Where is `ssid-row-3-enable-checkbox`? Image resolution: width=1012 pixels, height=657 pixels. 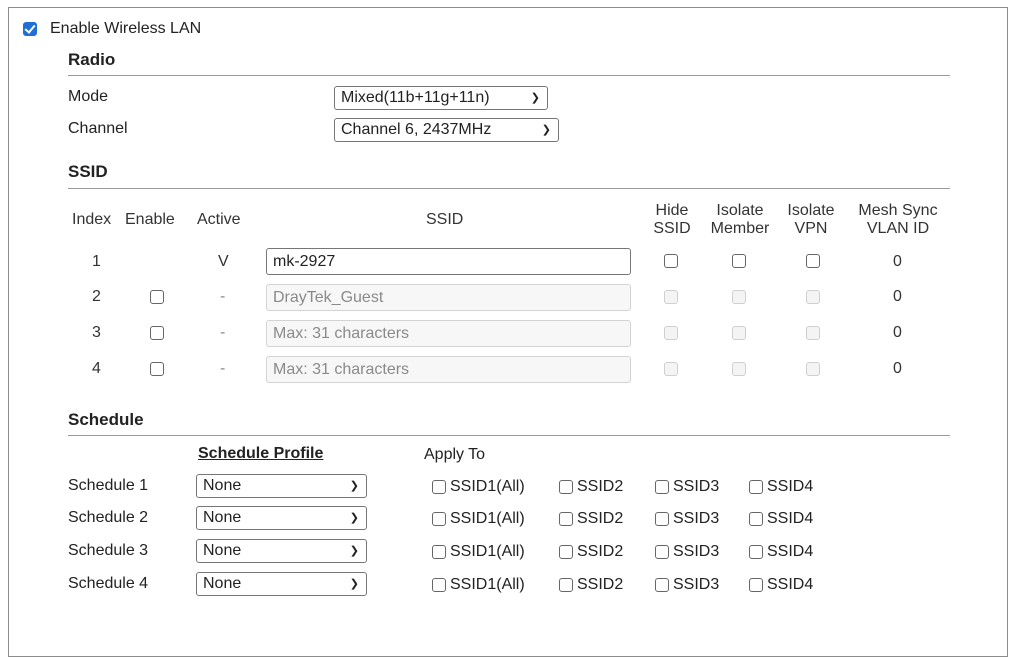
ssid-row-3-enable-checkbox is located at coordinates (157, 333).